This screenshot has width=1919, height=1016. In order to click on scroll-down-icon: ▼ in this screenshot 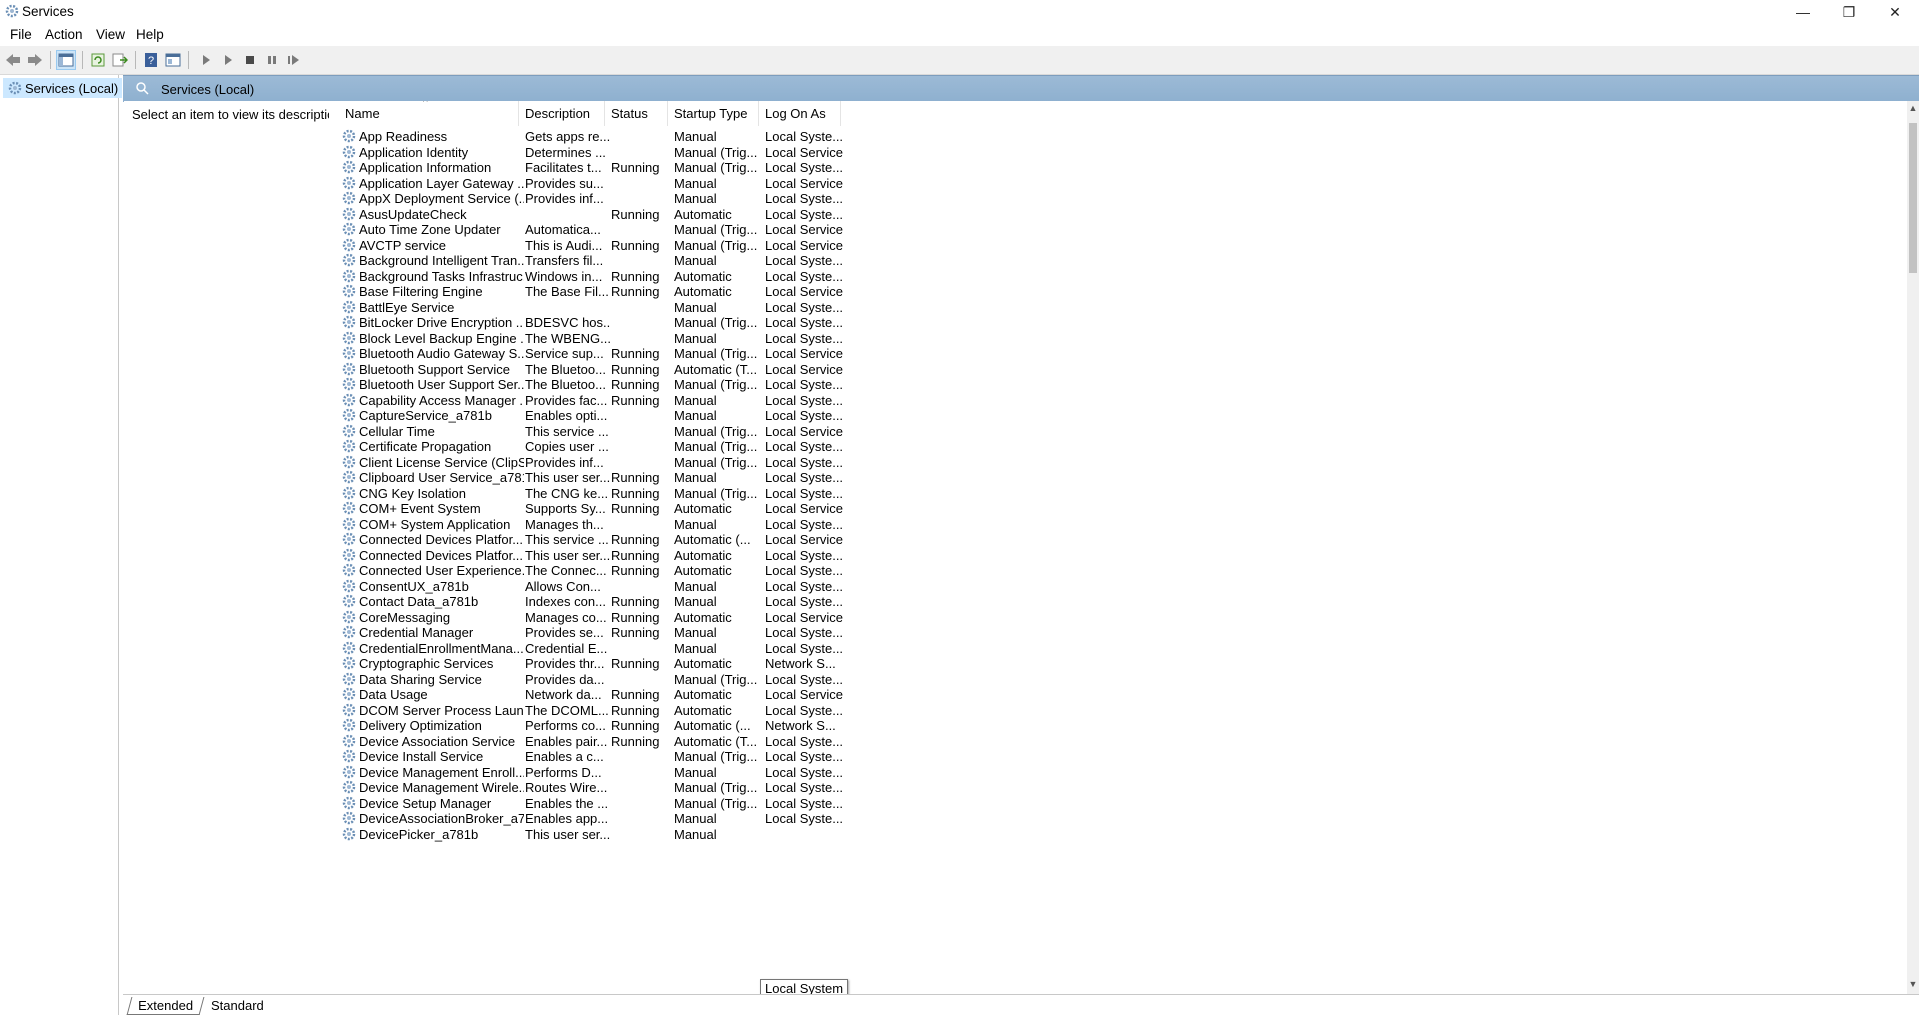, I will do `click(1913, 985)`.